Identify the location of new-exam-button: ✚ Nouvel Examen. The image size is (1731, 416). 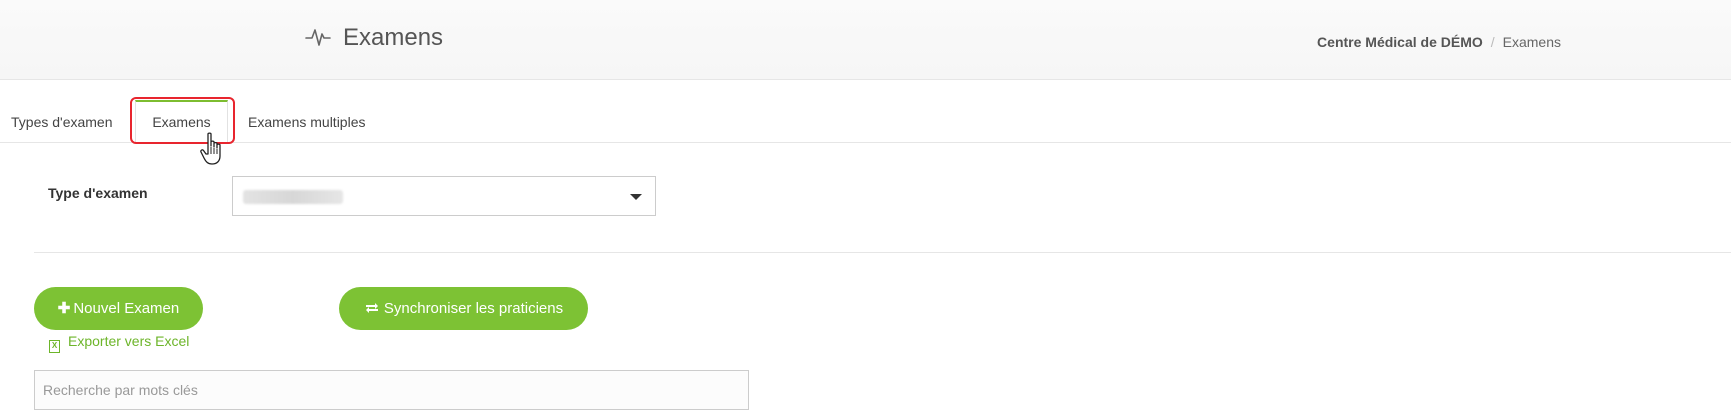
(118, 308).